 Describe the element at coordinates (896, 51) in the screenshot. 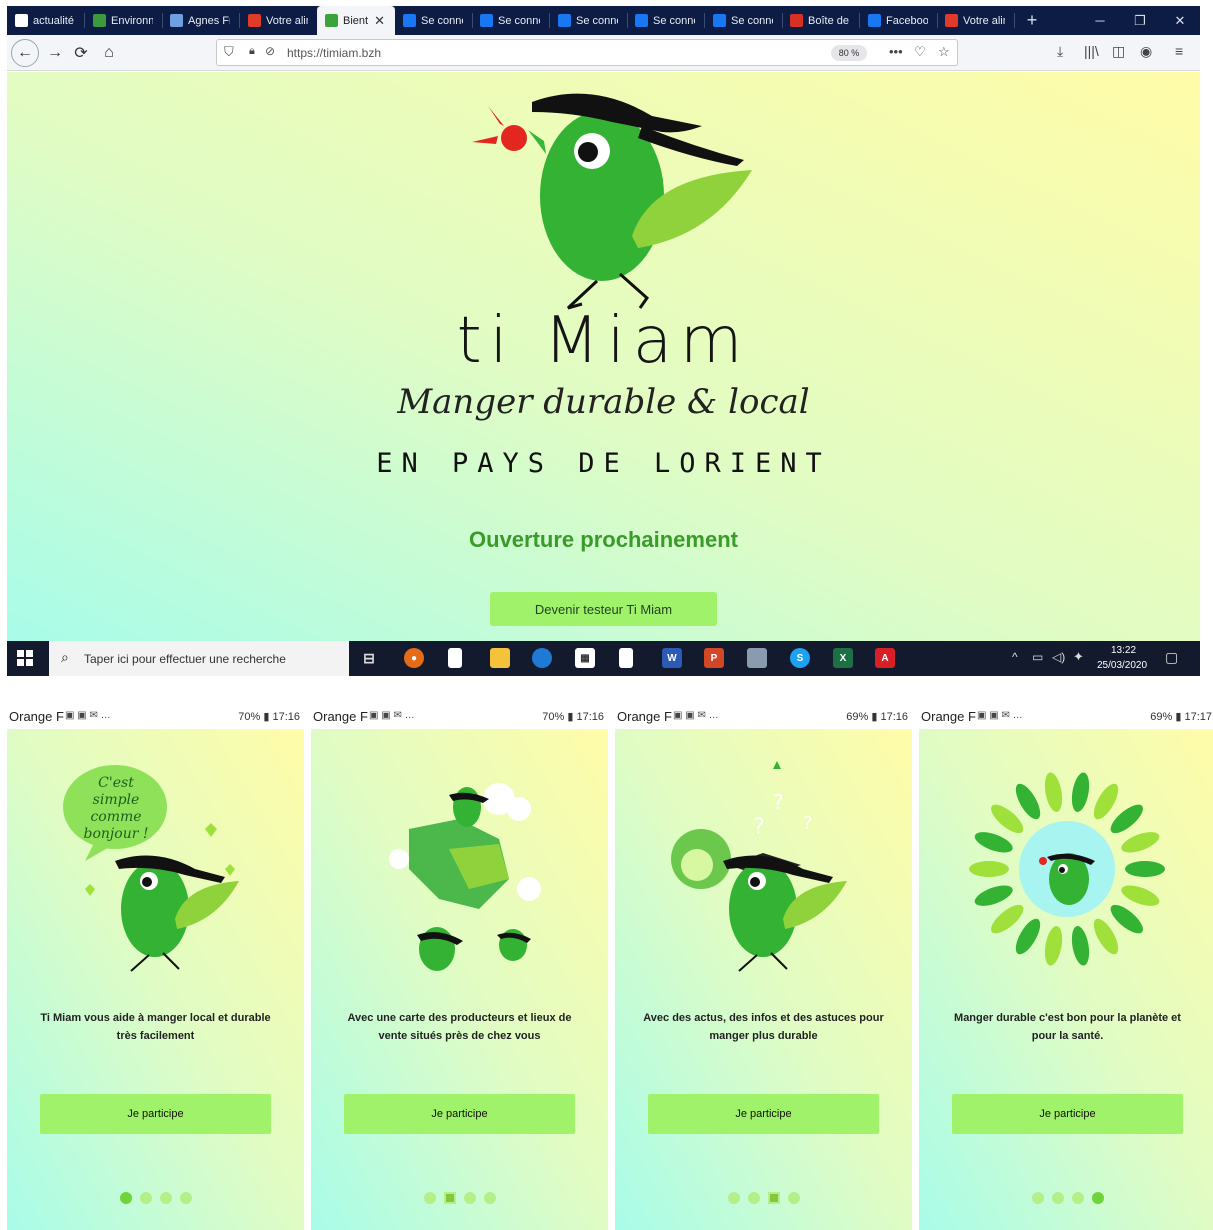

I see `more-actions-icon: •••` at that location.